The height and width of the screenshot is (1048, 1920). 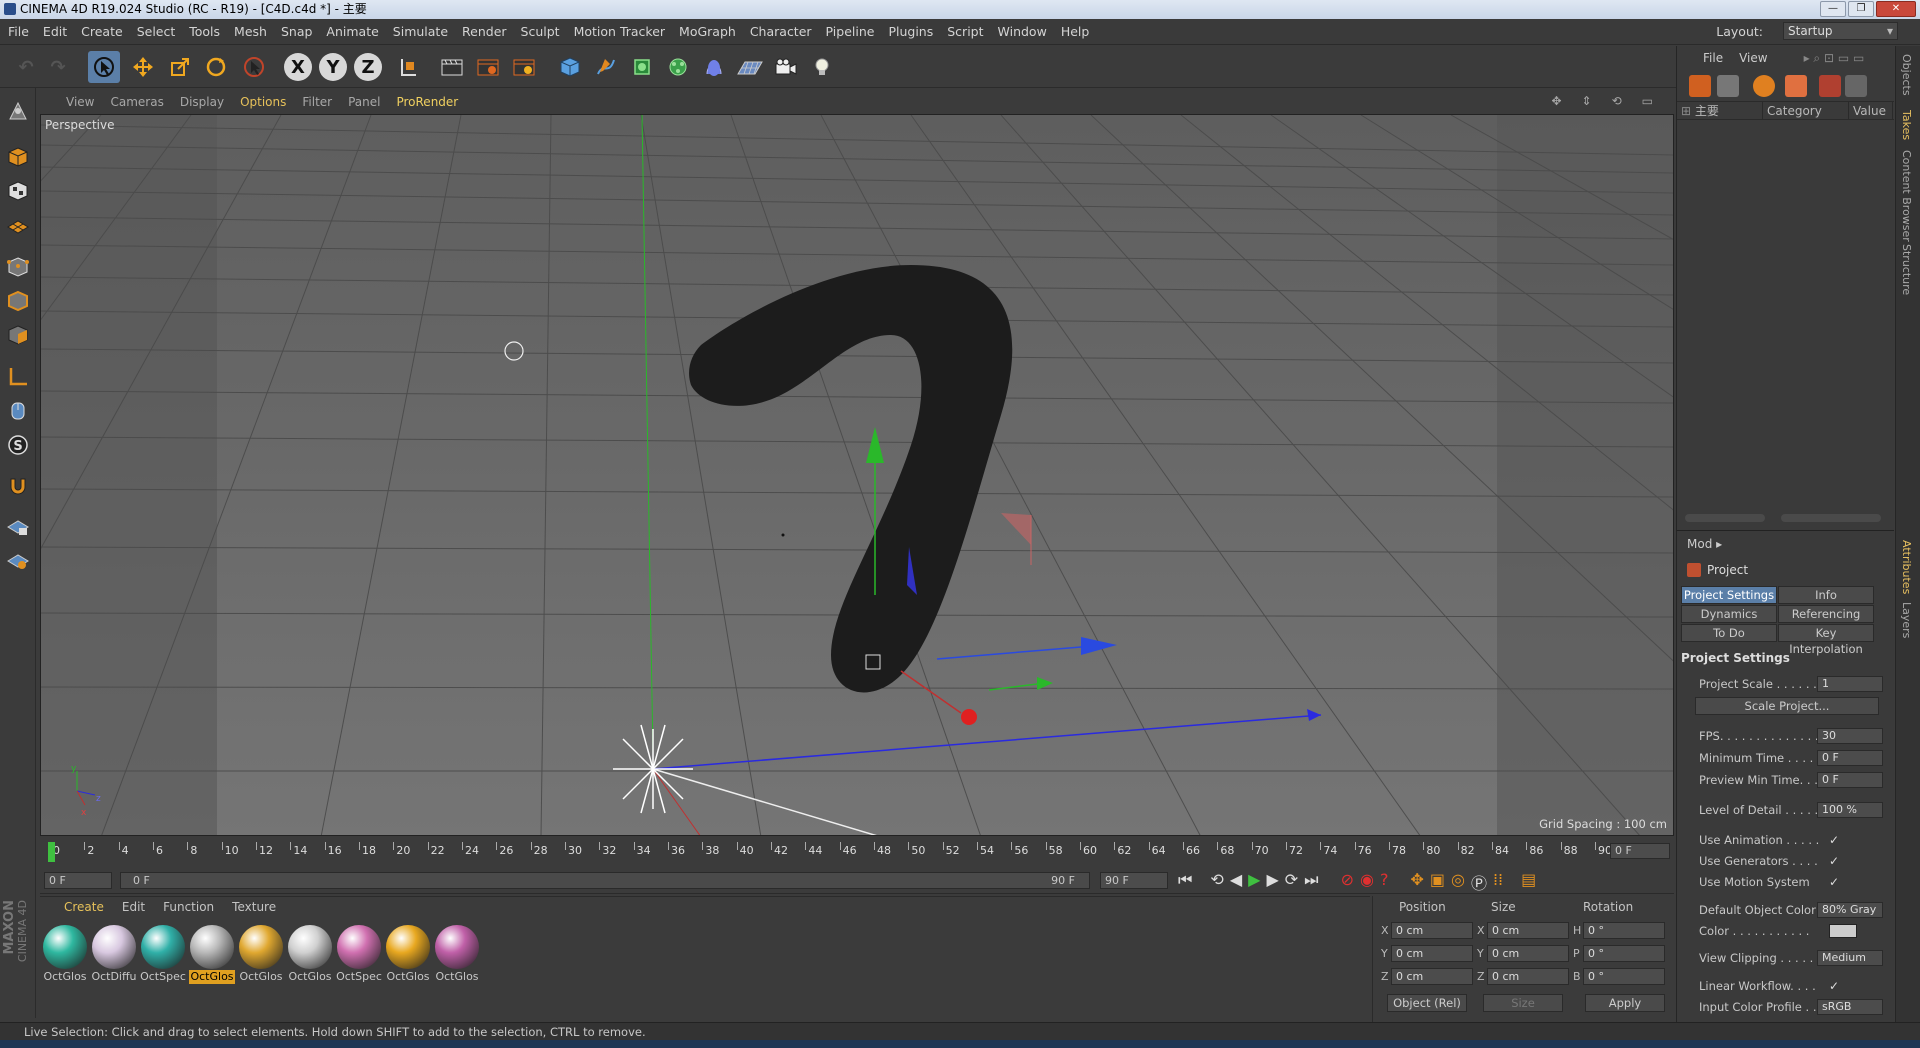 I want to click on material-menu-create: Create, so click(x=84, y=907).